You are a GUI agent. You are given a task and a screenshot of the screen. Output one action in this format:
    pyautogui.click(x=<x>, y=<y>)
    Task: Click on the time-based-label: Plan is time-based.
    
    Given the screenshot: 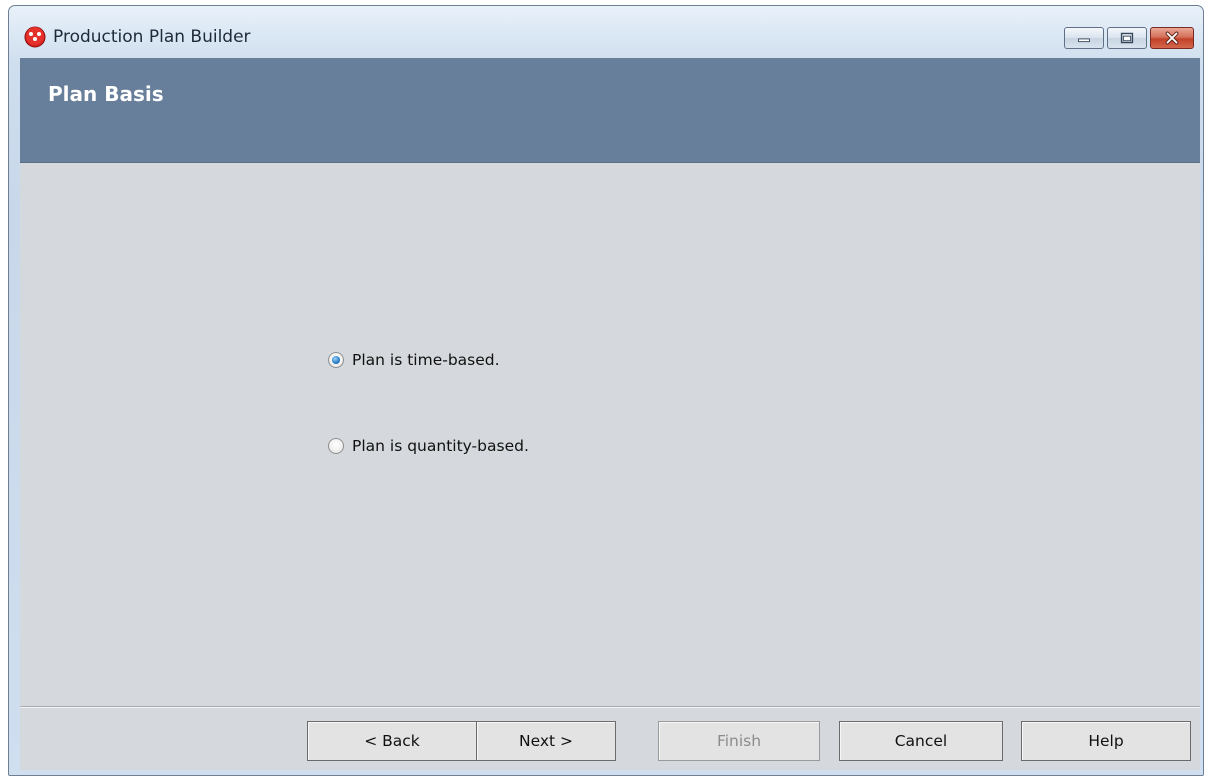 What is the action you would take?
    pyautogui.click(x=426, y=360)
    